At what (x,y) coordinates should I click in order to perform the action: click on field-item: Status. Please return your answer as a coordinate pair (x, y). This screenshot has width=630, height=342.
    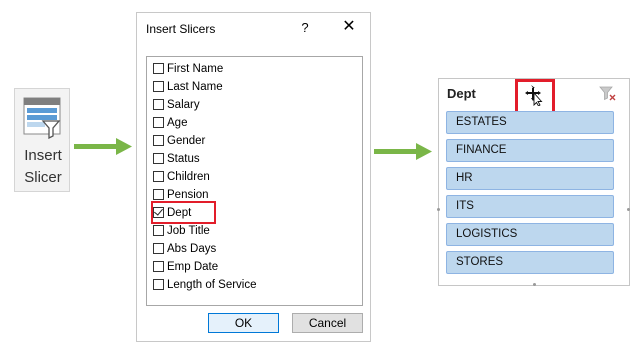
    Looking at the image, I should click on (176, 159).